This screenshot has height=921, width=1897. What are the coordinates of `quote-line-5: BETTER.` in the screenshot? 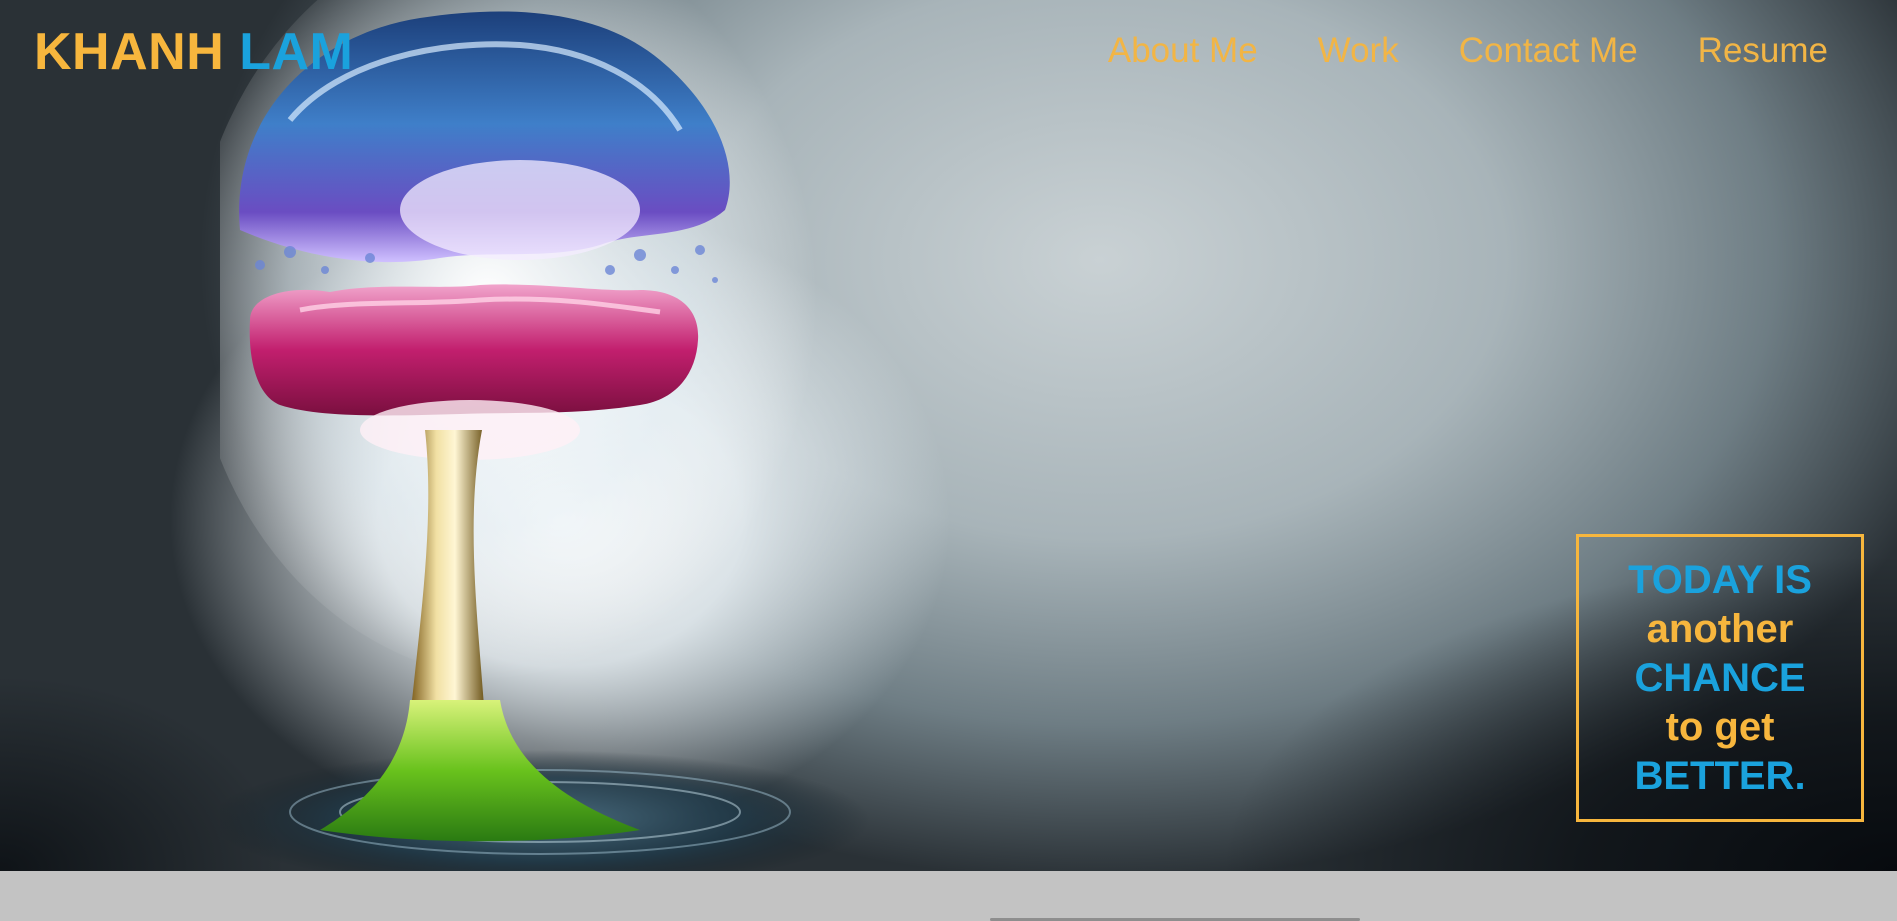 It's located at (1720, 775).